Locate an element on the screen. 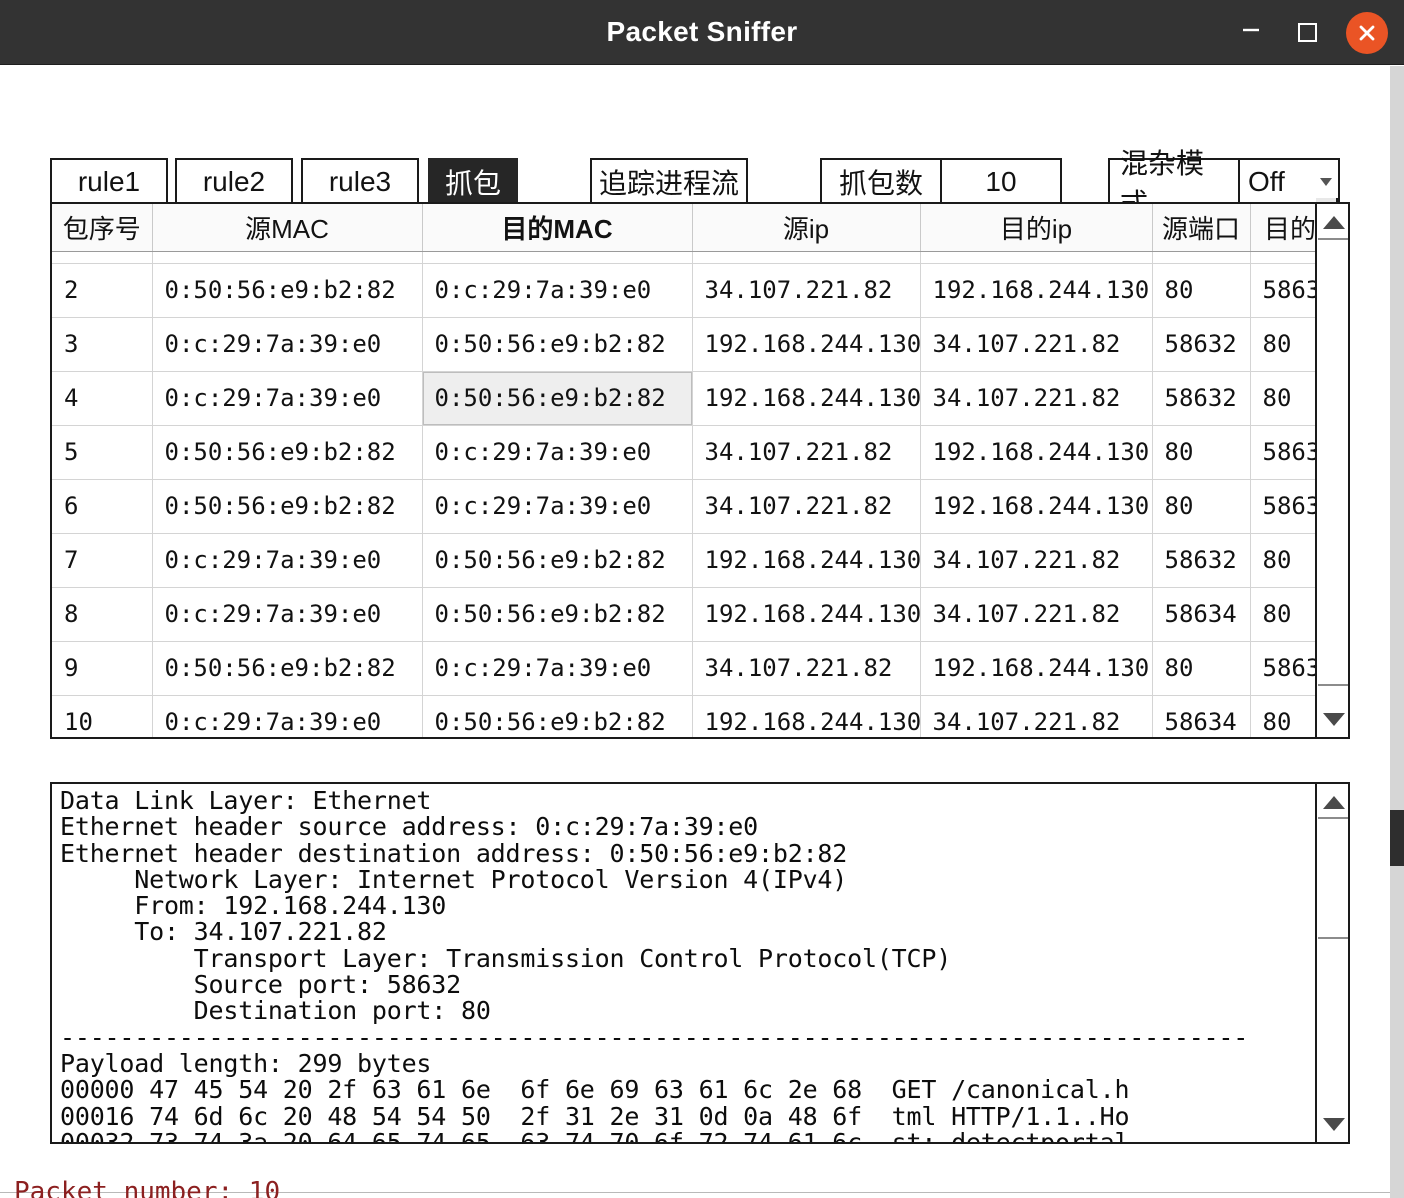 The height and width of the screenshot is (1198, 1404). close-icon is located at coordinates (1367, 32).